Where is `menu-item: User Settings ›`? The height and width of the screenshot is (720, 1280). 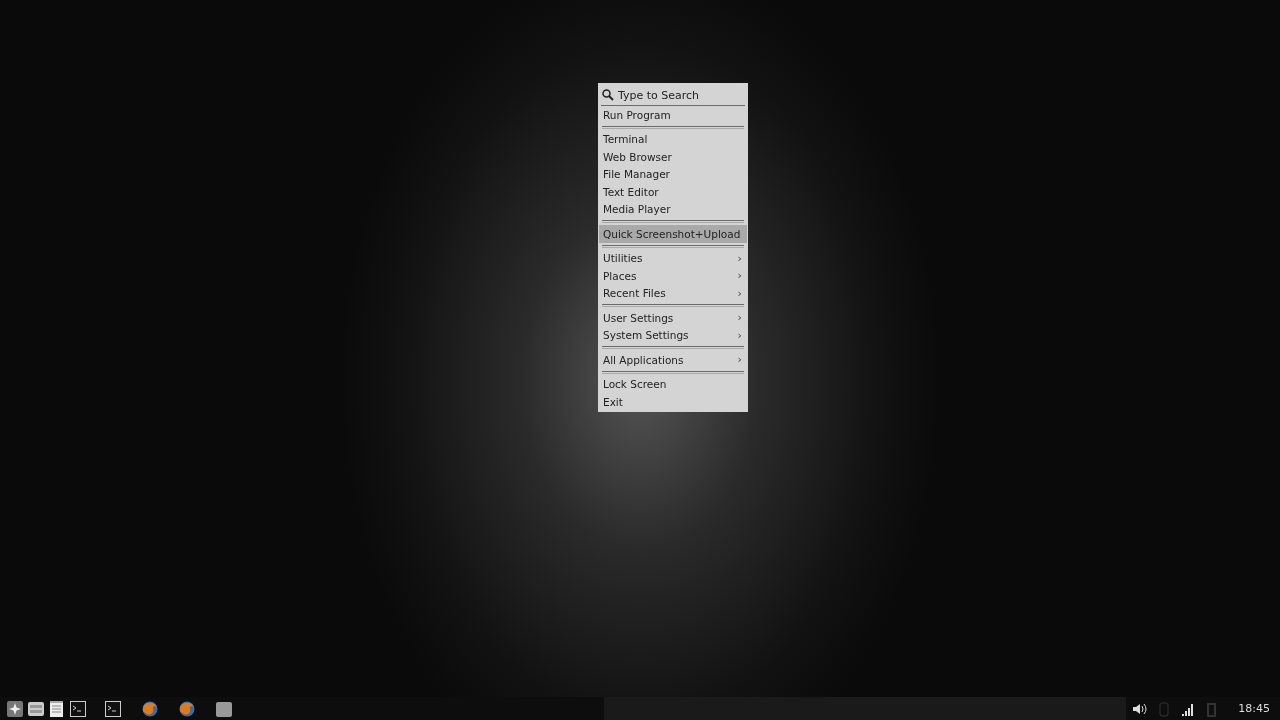 menu-item: User Settings › is located at coordinates (673, 318).